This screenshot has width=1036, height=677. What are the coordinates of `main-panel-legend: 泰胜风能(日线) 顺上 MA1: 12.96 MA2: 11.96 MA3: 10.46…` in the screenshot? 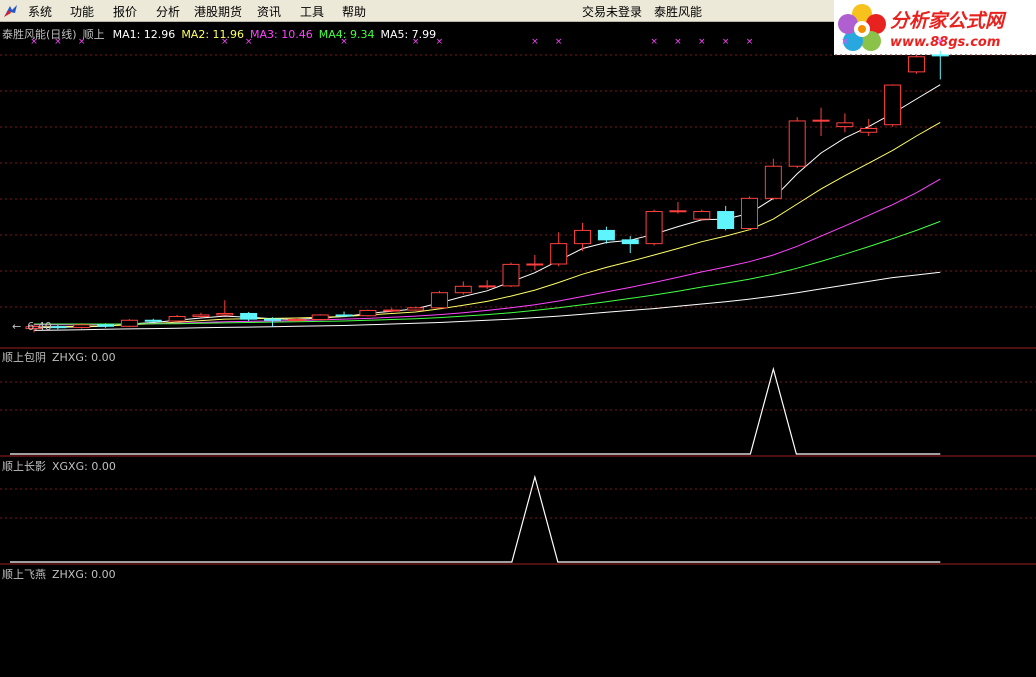 It's located at (222, 34).